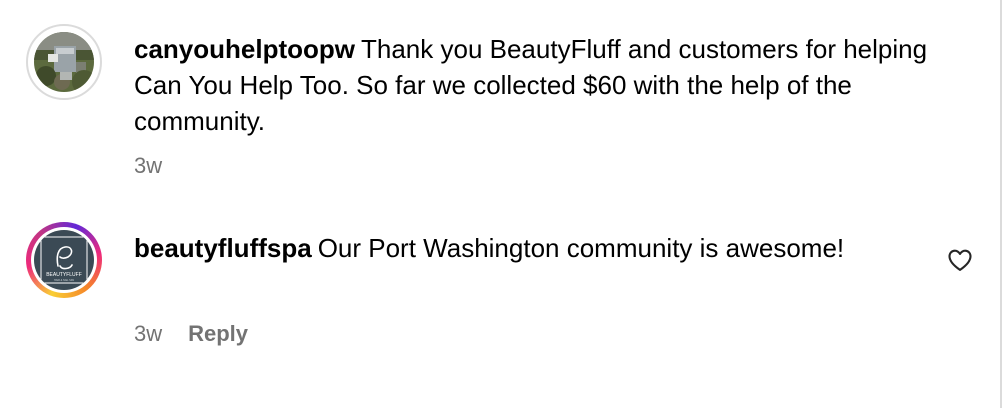  I want to click on avatar: BEAUTYFLUFF HAIR & NAIL SPA, so click(64, 260).